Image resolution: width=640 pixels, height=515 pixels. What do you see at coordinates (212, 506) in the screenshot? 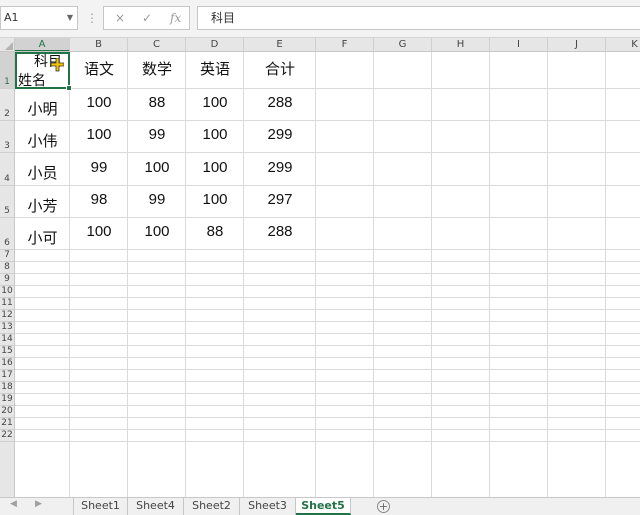
I see `sheet-tab-sheet2: Sheet2` at bounding box center [212, 506].